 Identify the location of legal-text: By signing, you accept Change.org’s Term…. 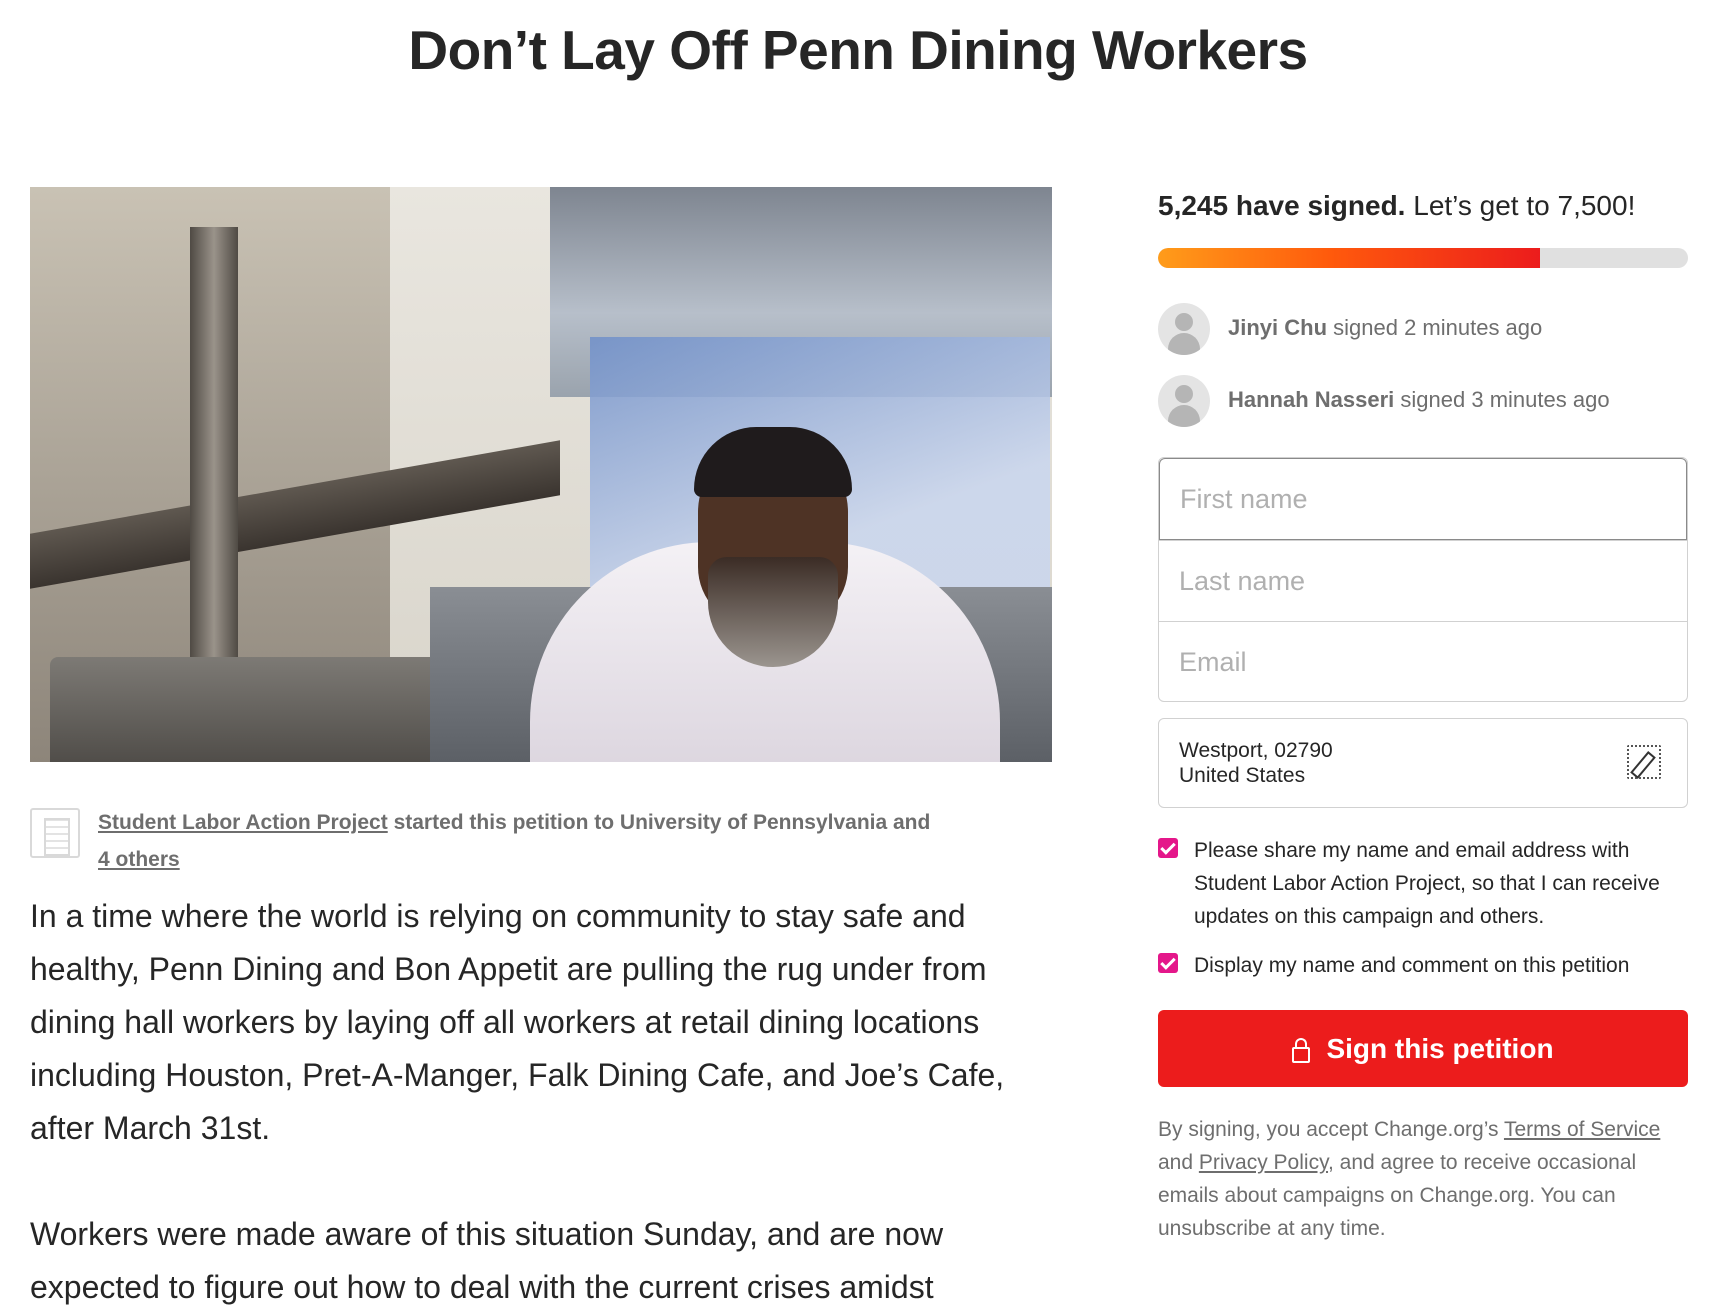
(1423, 1179).